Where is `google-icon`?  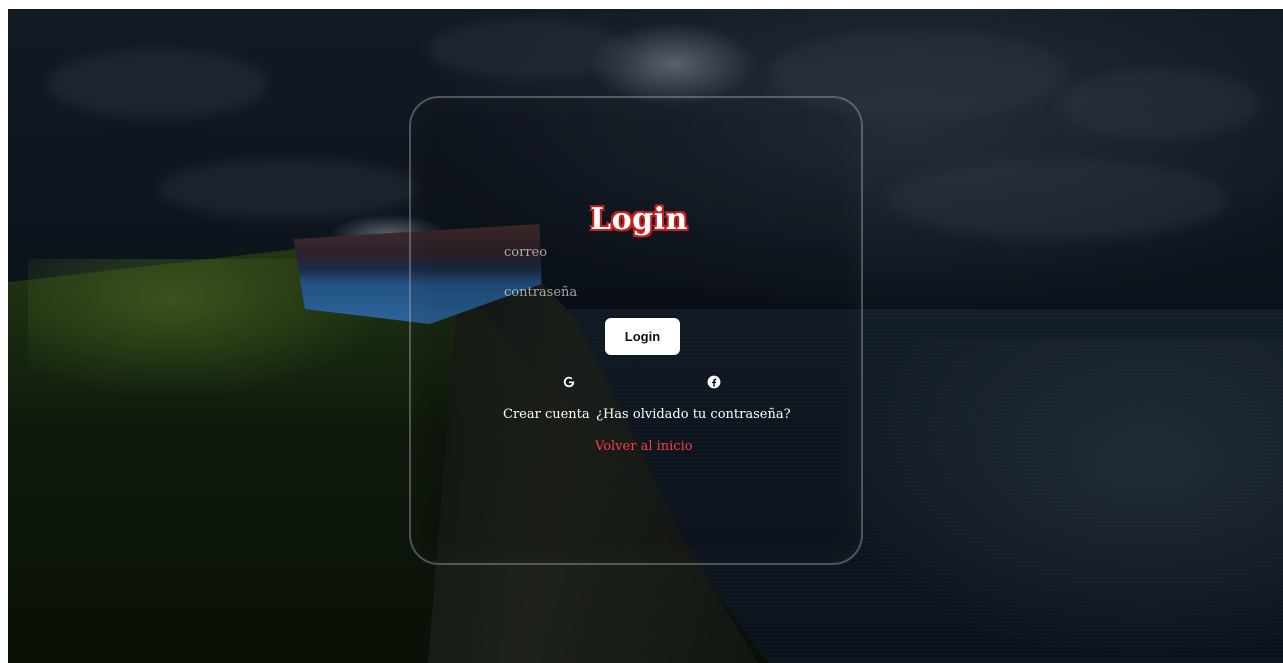
google-icon is located at coordinates (569, 382).